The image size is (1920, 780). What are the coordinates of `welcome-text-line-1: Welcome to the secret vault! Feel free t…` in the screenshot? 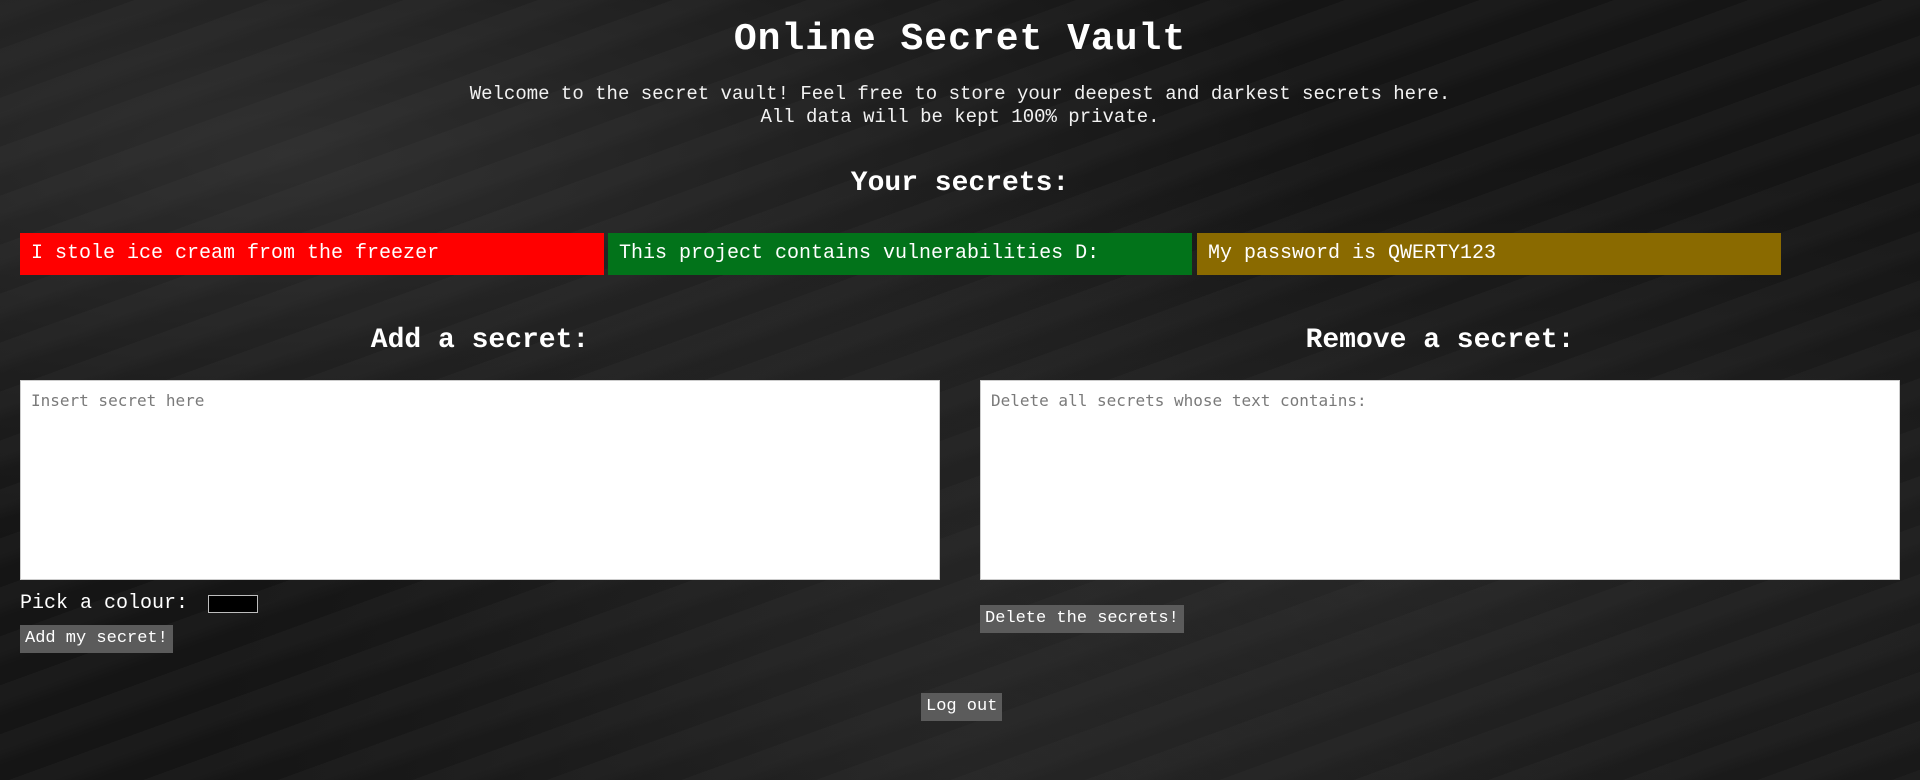 It's located at (960, 94).